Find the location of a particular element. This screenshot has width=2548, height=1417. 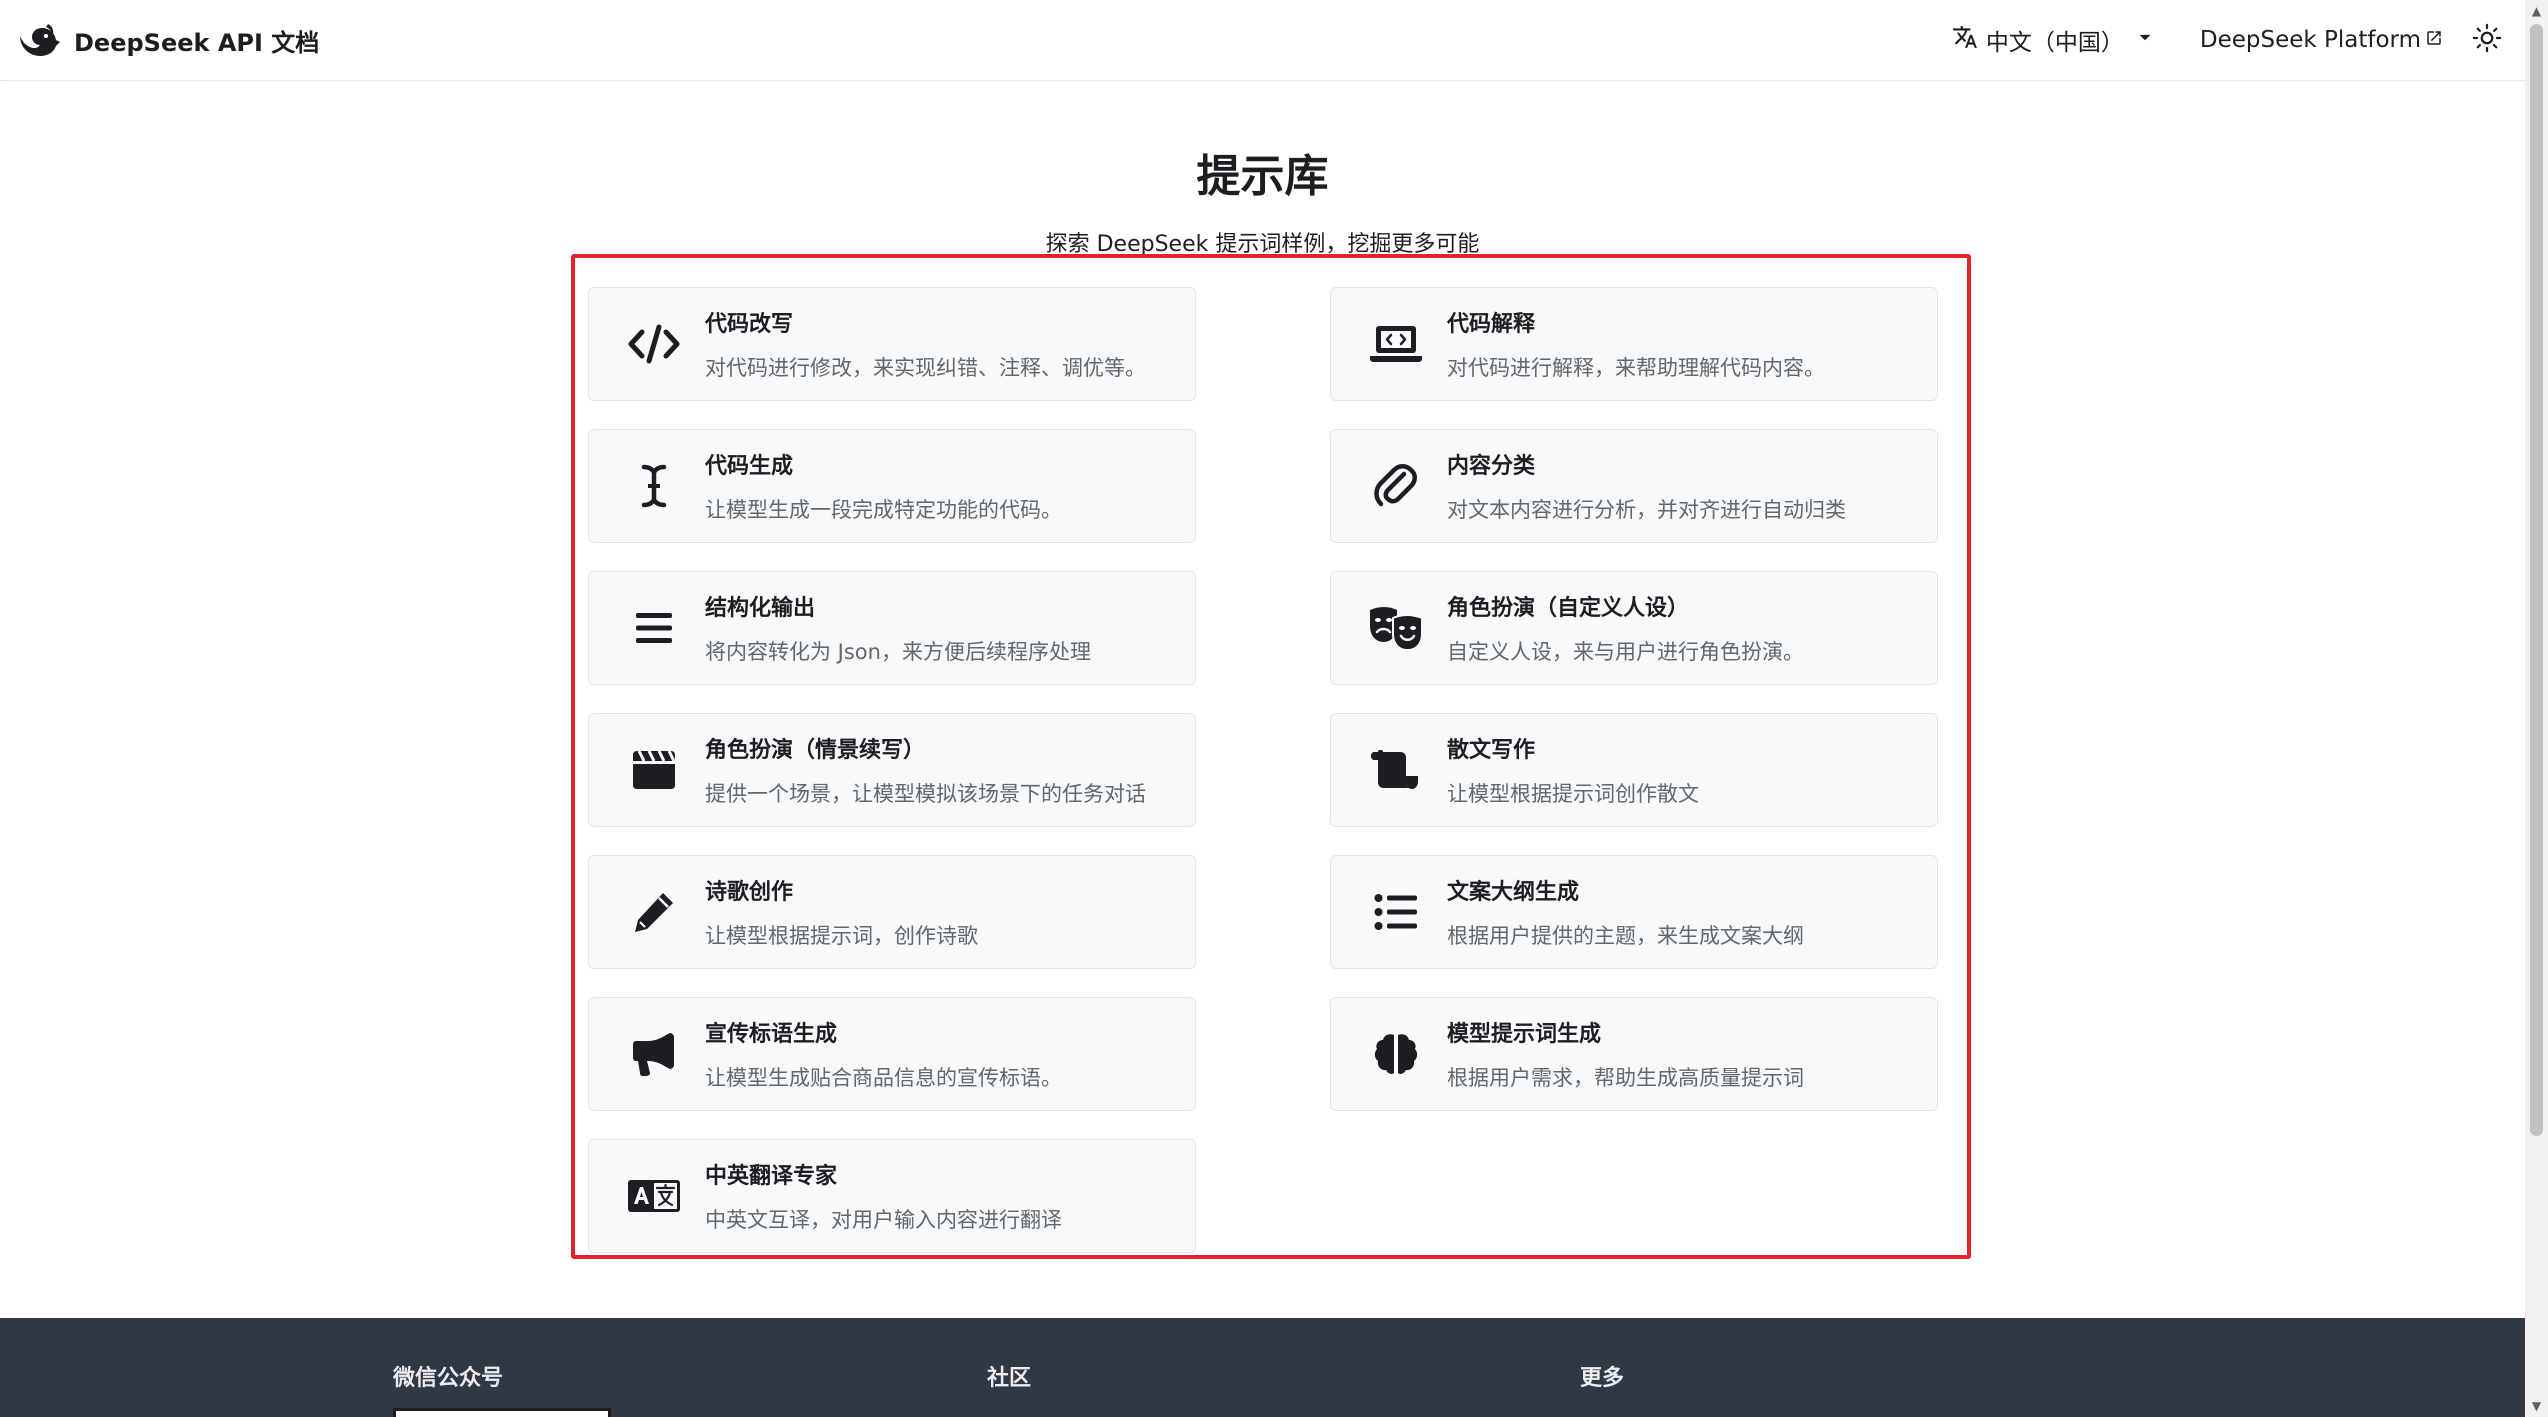

language-icon is located at coordinates (654, 1196).